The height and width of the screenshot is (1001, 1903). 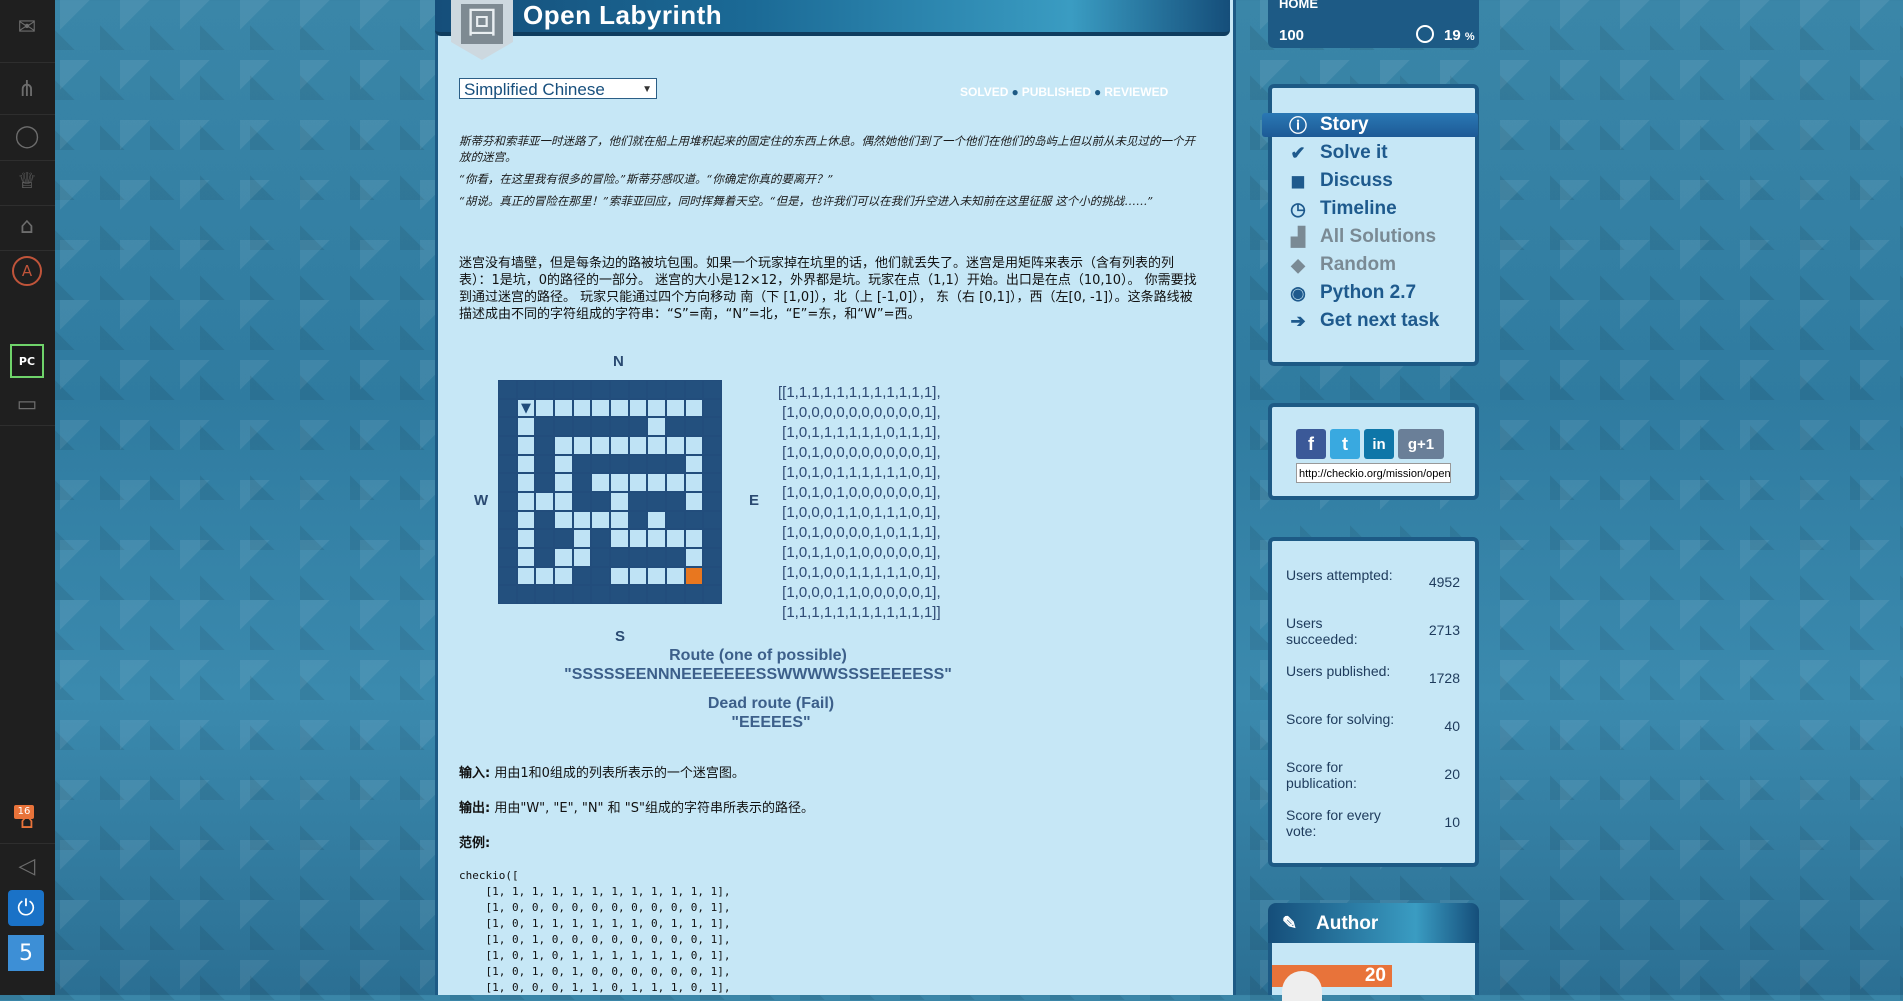 I want to click on input-label: 输入:, so click(x=475, y=773).